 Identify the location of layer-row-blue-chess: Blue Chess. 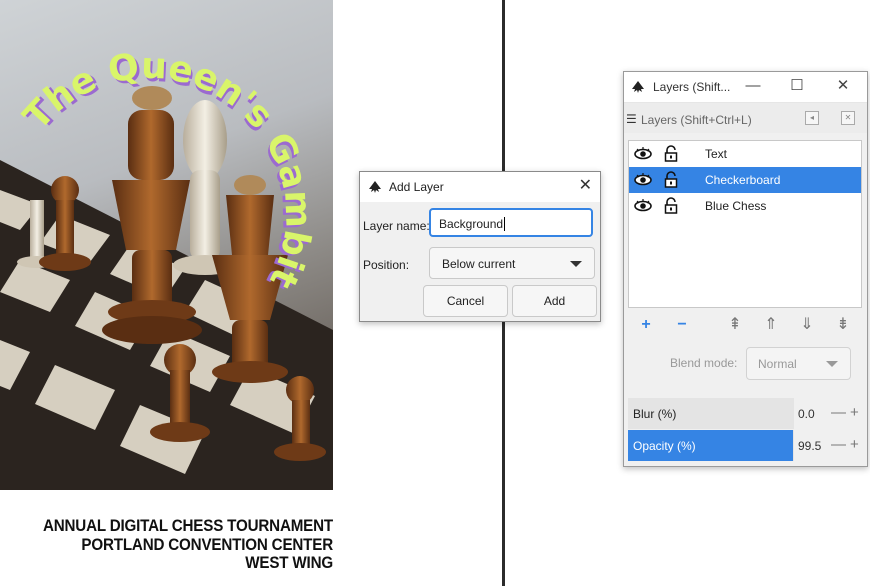
(745, 206).